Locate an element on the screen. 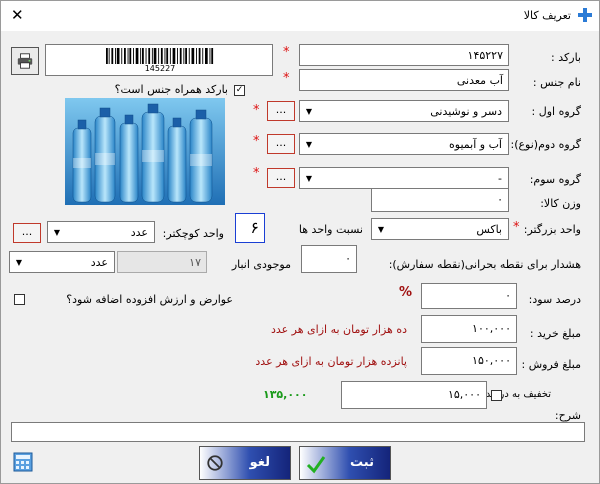 The height and width of the screenshot is (484, 600). big-unit-select: باکس ▼ is located at coordinates (440, 229).